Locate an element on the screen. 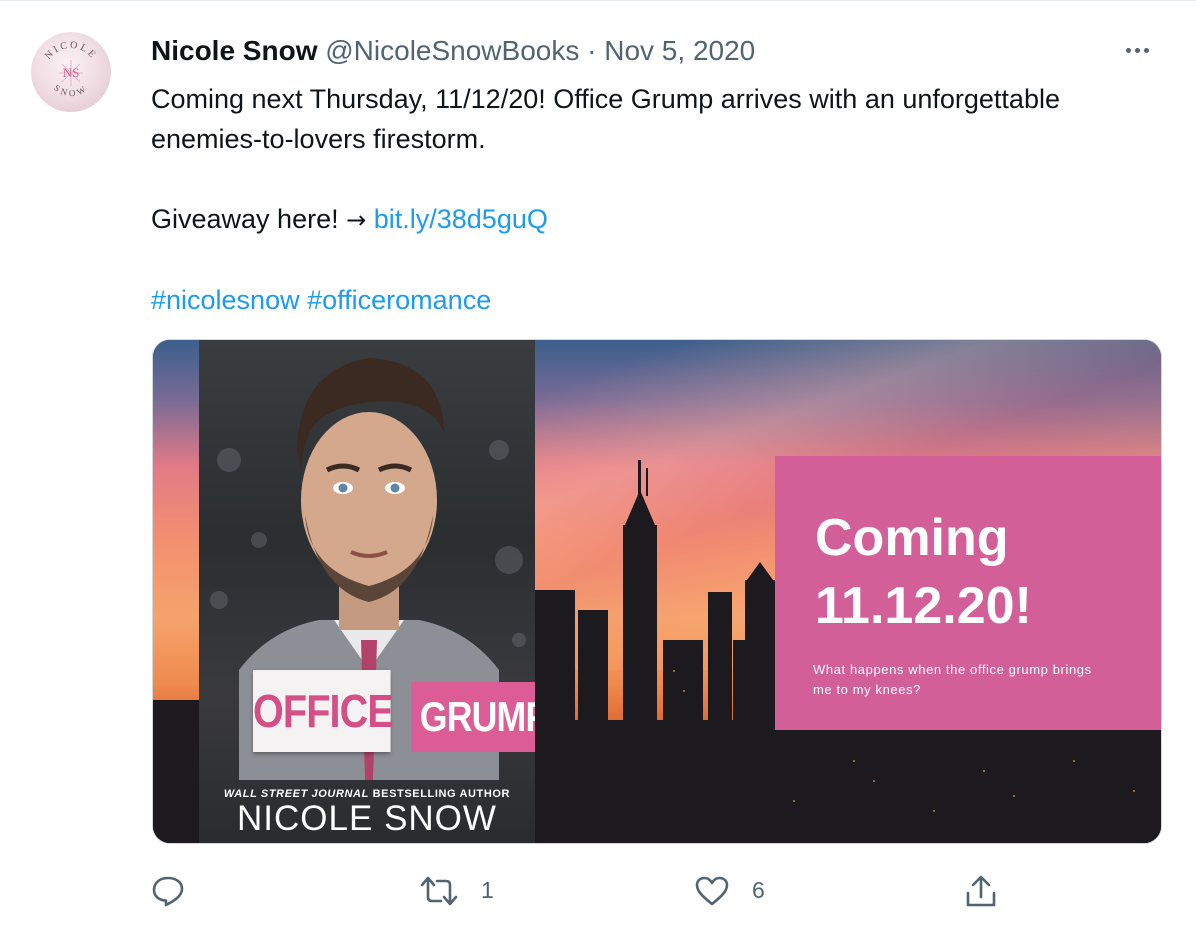 This screenshot has width=1196, height=932. more-options-button is located at coordinates (1141, 50).